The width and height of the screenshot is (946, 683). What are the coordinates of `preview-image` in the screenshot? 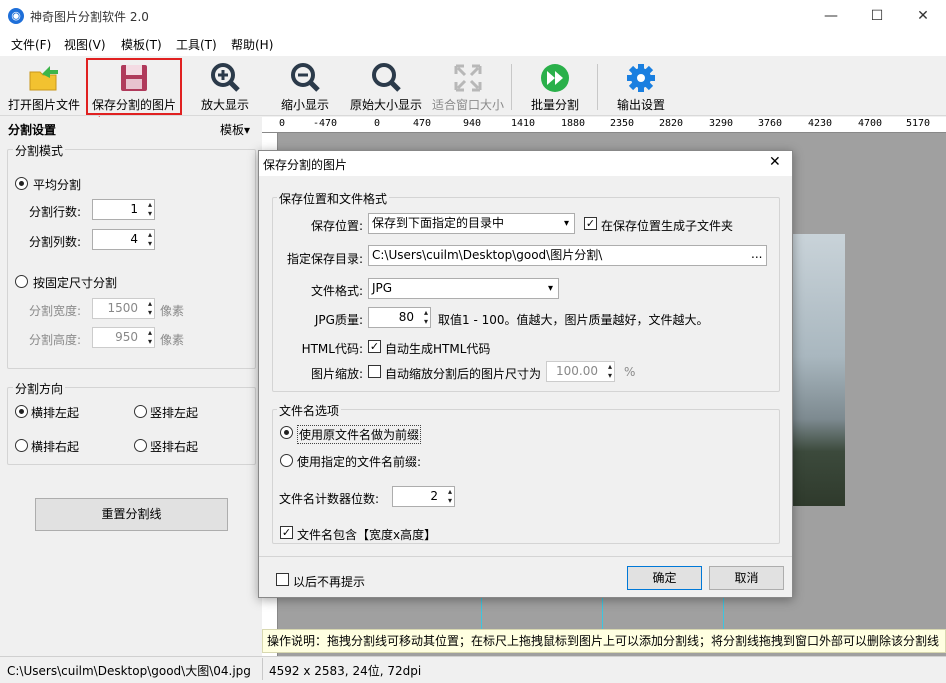 It's located at (818, 370).